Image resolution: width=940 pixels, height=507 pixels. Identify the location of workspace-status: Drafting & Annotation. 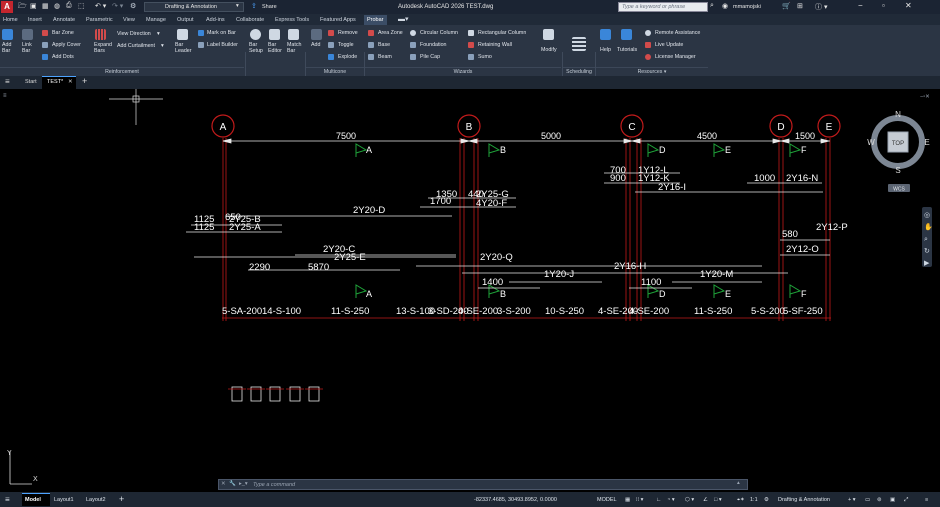
(804, 500).